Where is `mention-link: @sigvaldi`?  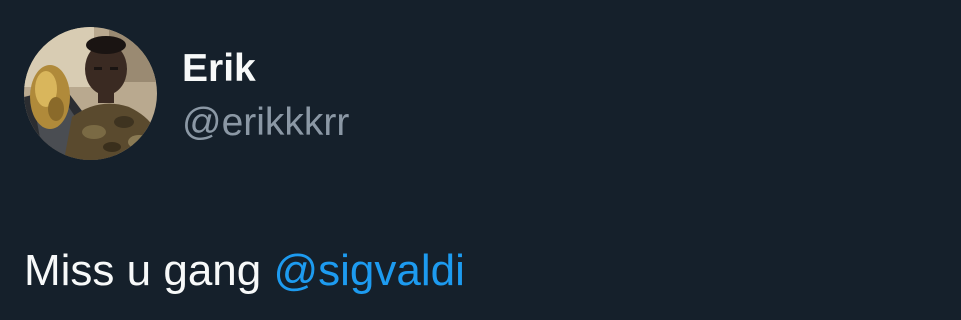 mention-link: @sigvaldi is located at coordinates (368, 270).